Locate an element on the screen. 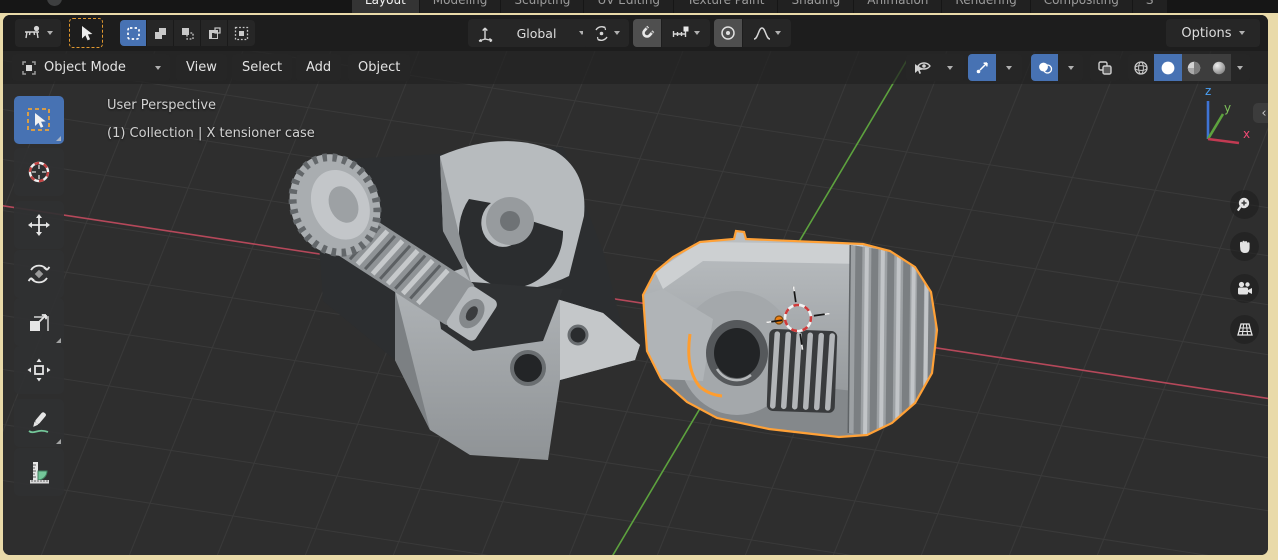 The image size is (1278, 560). tab-animation: Animation is located at coordinates (898, 6).